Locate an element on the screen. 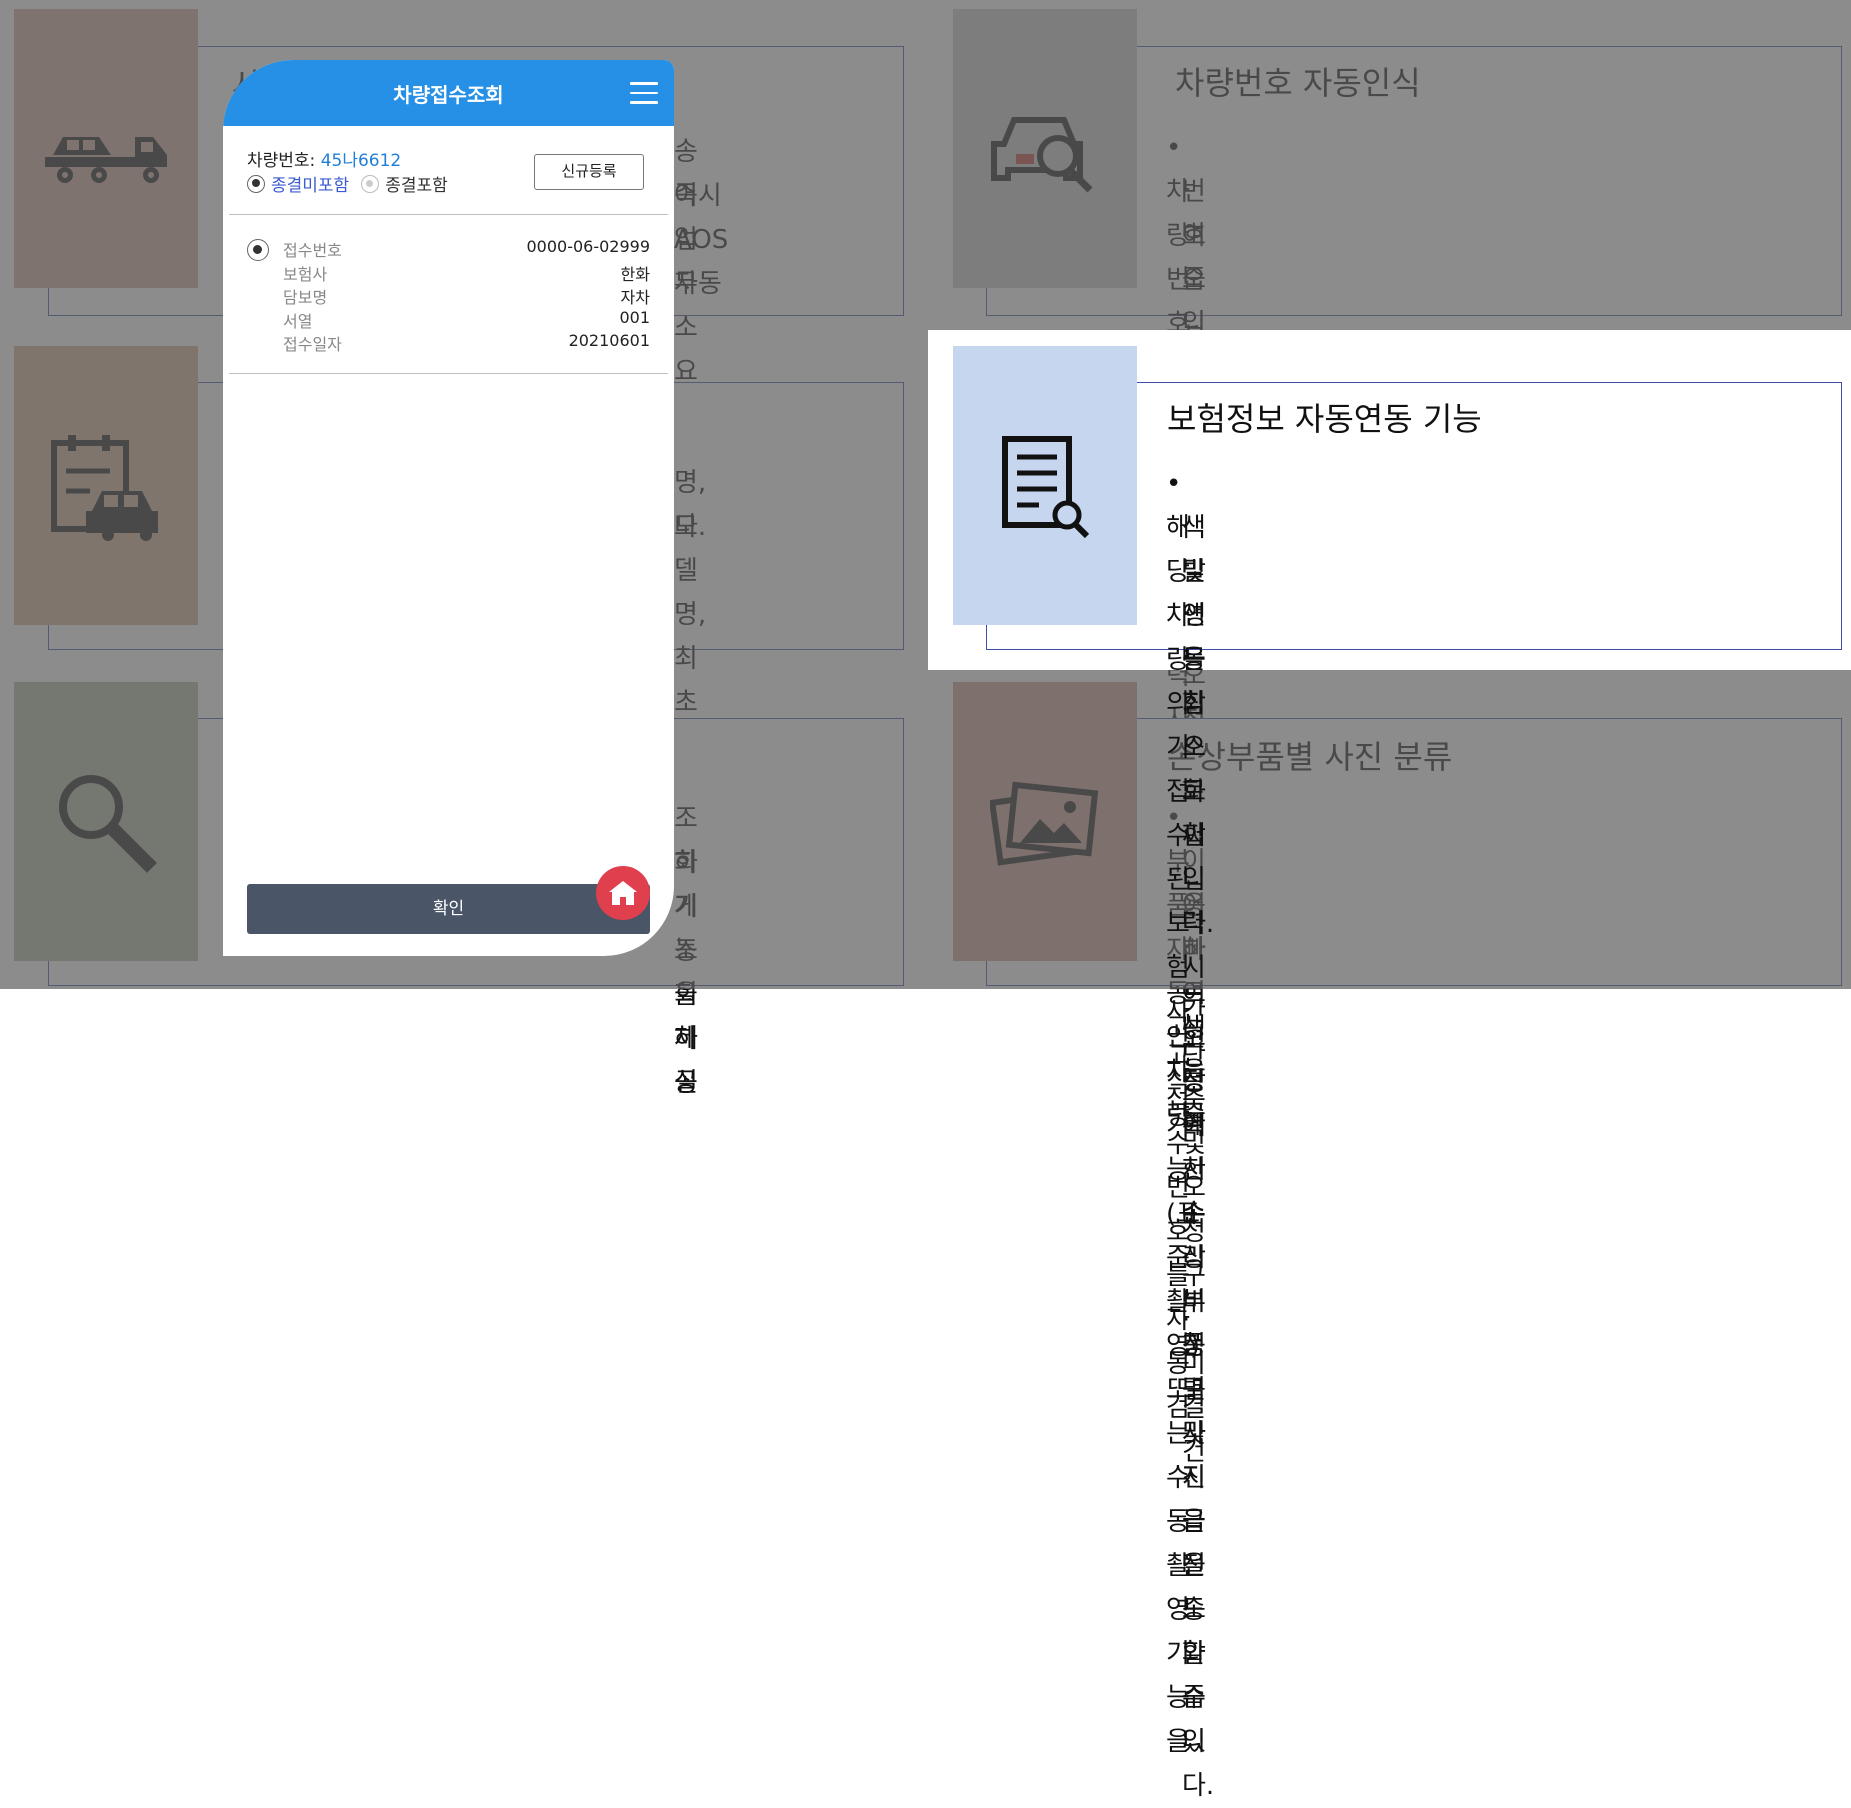 This screenshot has width=1851, height=1808. magnifier-icon is located at coordinates (108, 823).